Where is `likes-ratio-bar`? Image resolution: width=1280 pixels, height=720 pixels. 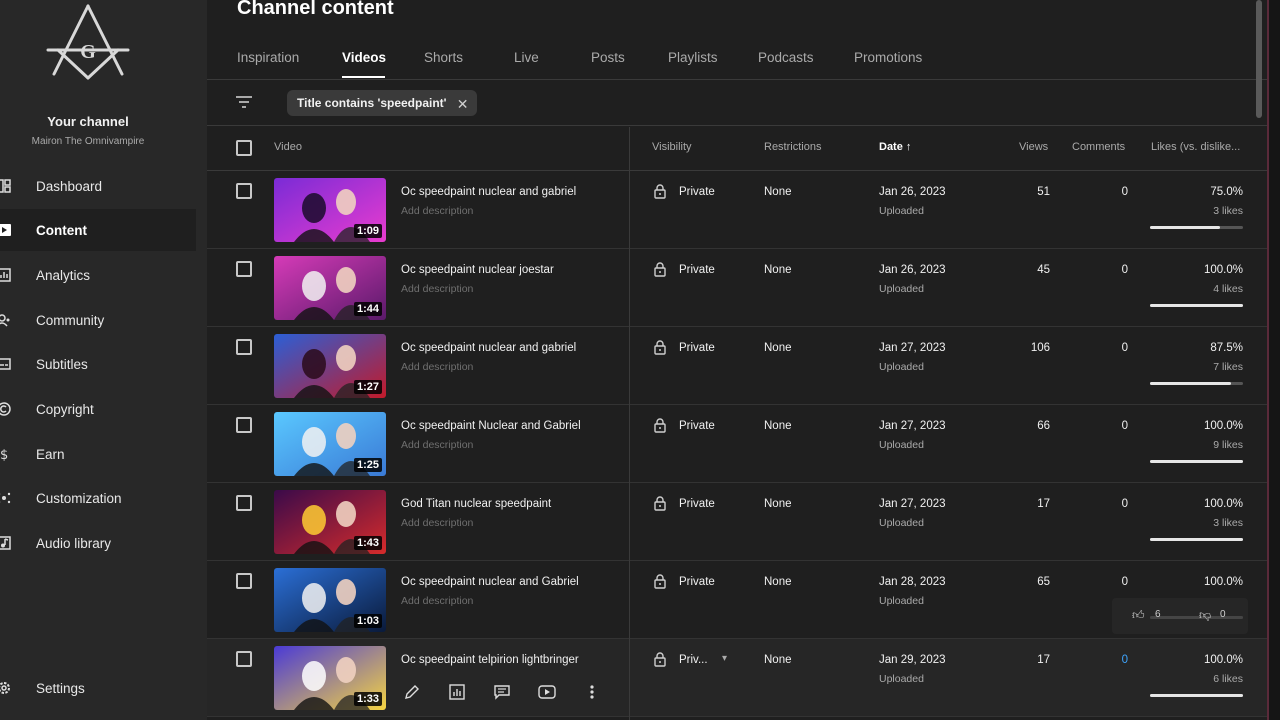 likes-ratio-bar is located at coordinates (1196, 383).